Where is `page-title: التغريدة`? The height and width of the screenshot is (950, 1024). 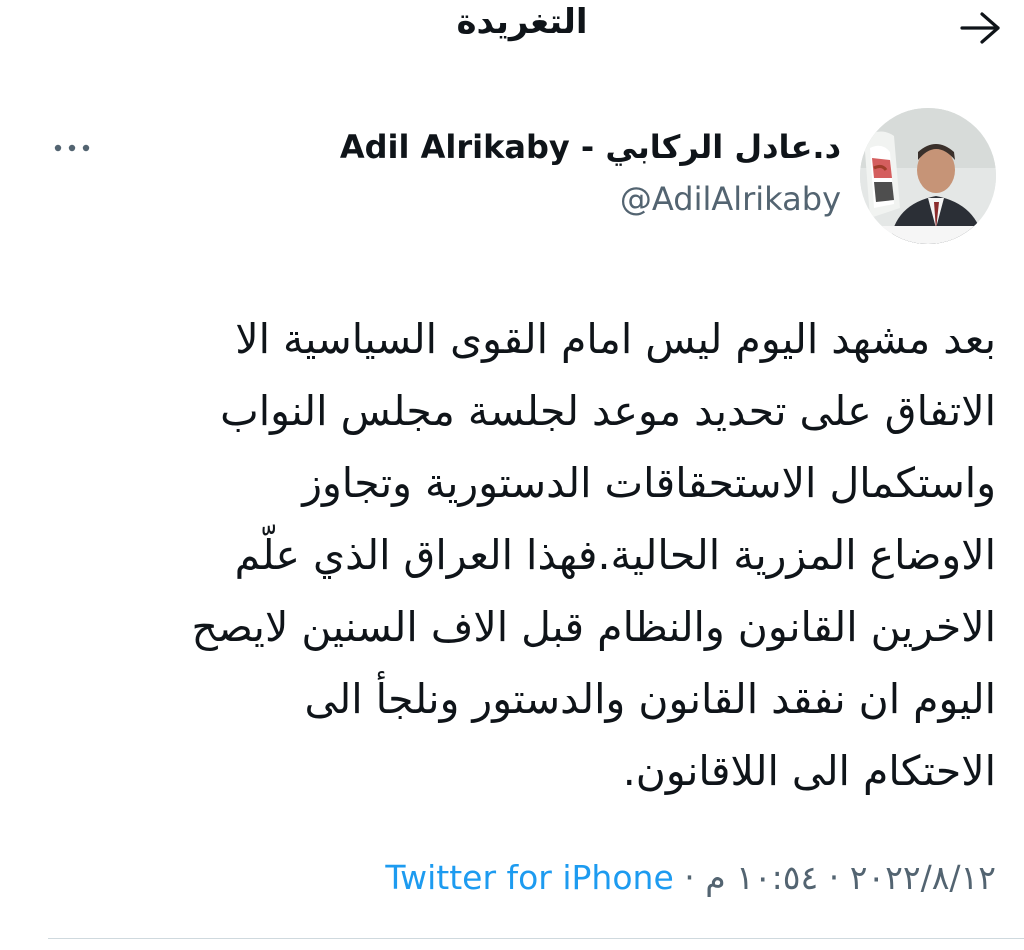 page-title: التغريدة is located at coordinates (522, 22).